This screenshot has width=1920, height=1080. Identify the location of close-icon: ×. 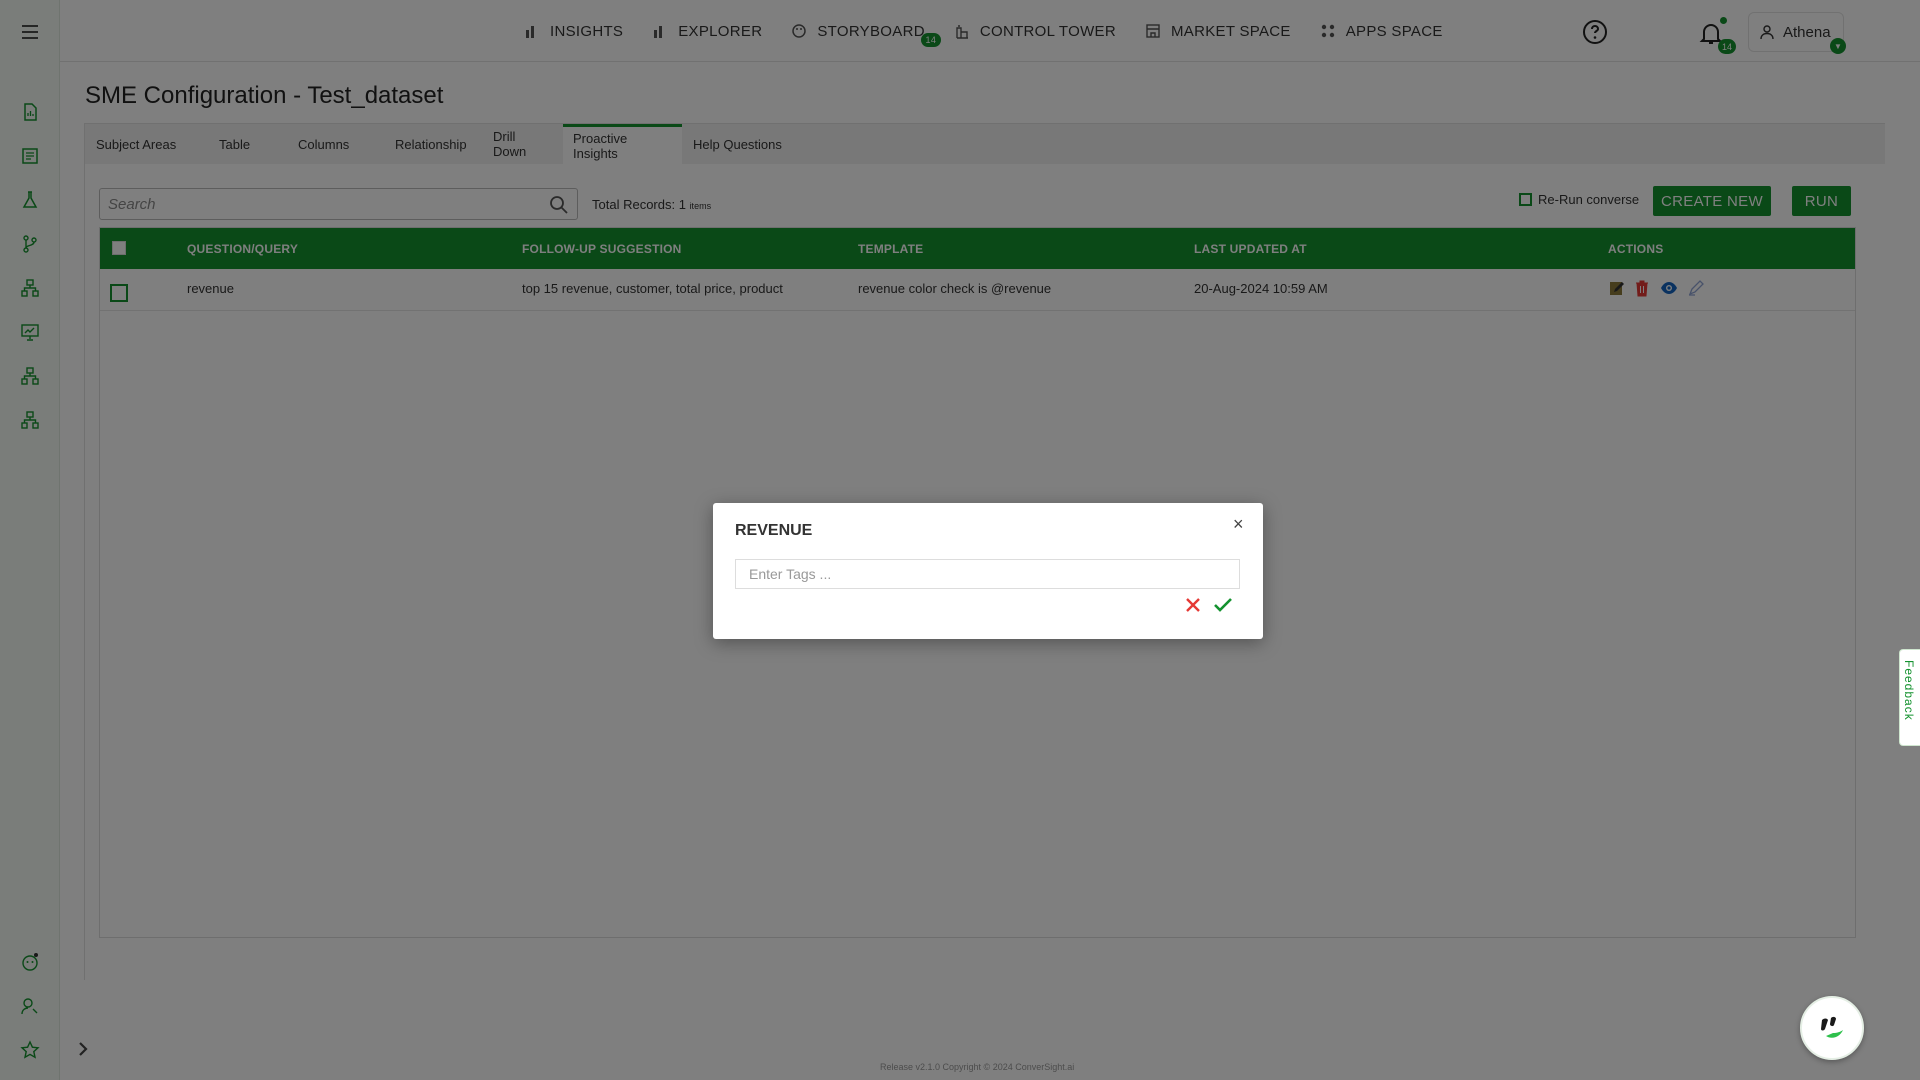
(1238, 524).